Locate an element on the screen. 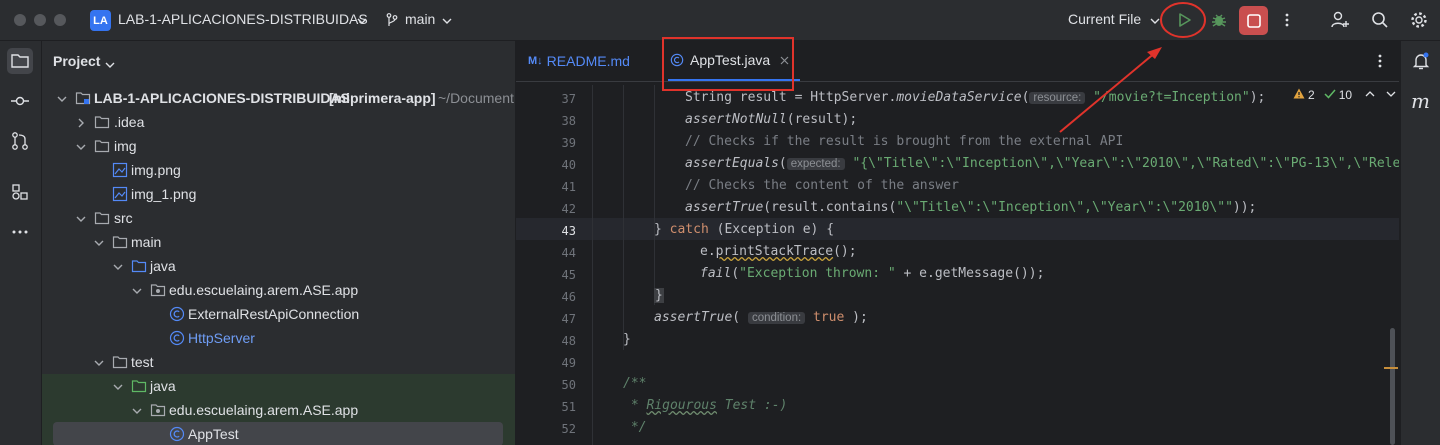 This screenshot has width=1440, height=445. annotation-overlay is located at coordinates (1132, 67).